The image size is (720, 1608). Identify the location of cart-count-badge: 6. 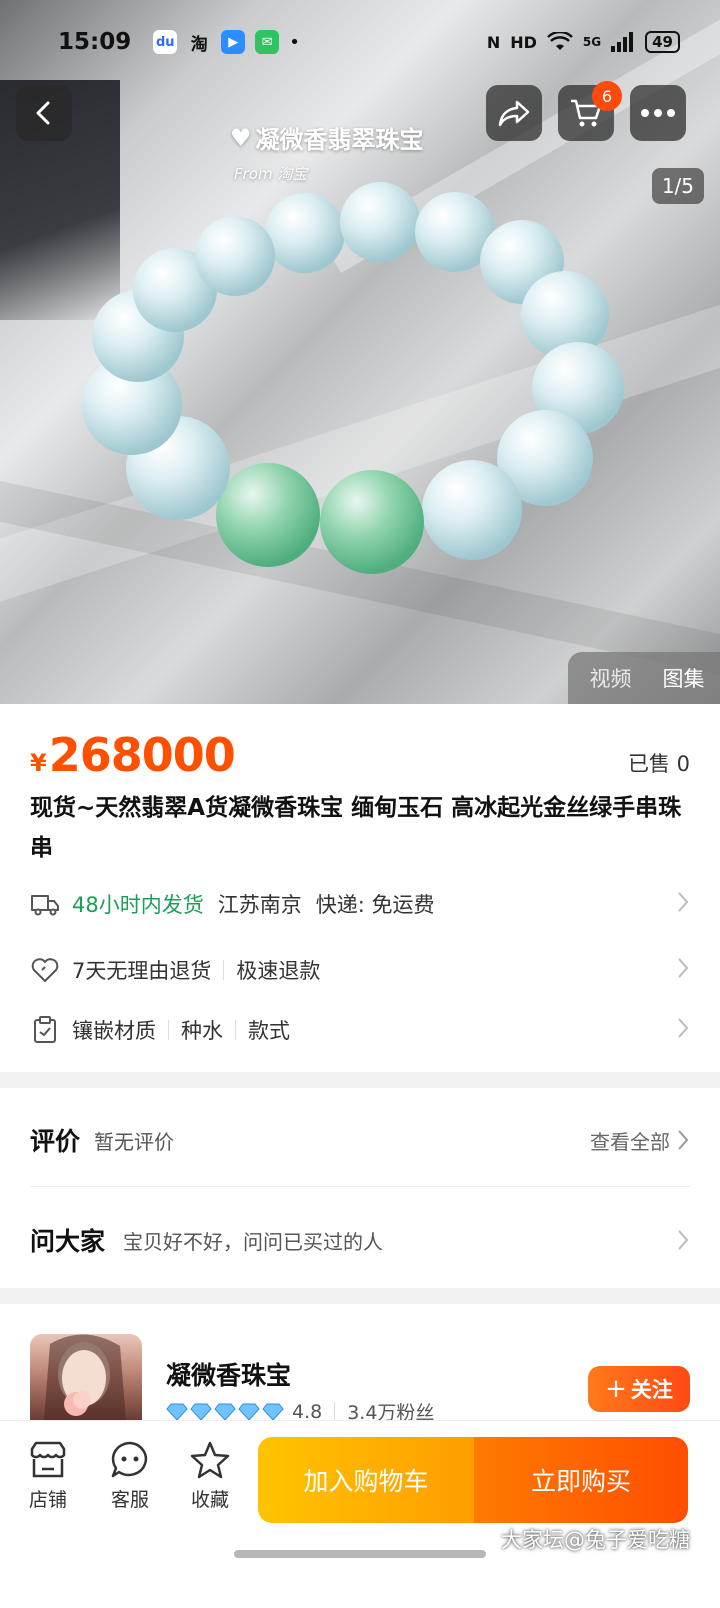
(607, 96).